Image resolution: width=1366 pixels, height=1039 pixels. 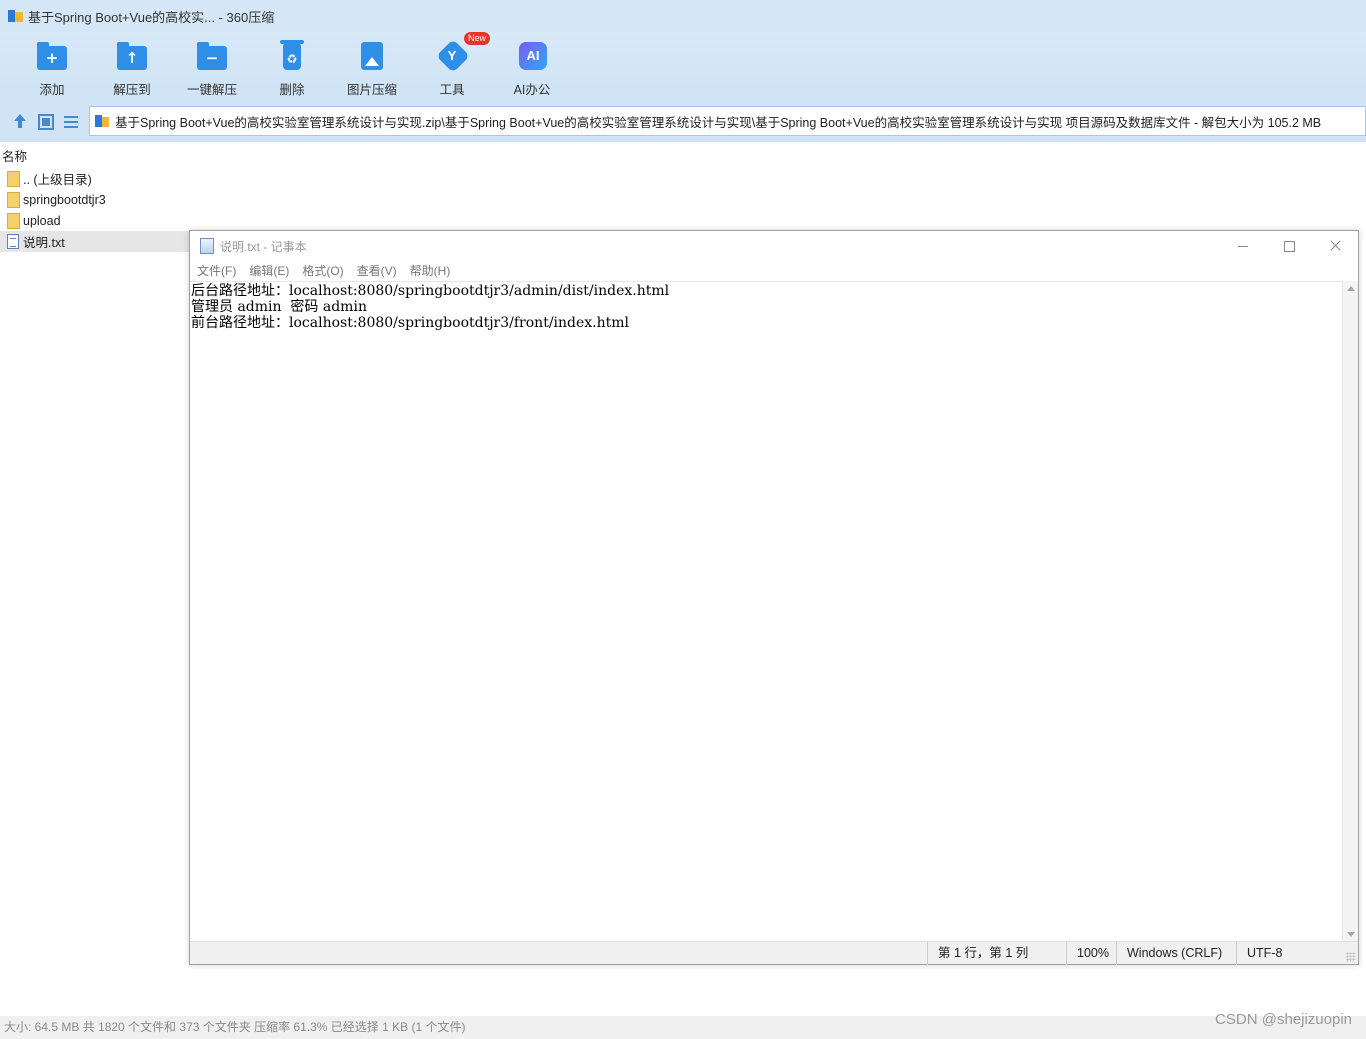 What do you see at coordinates (132, 90) in the screenshot?
I see `extract-to-button-label: 解压到` at bounding box center [132, 90].